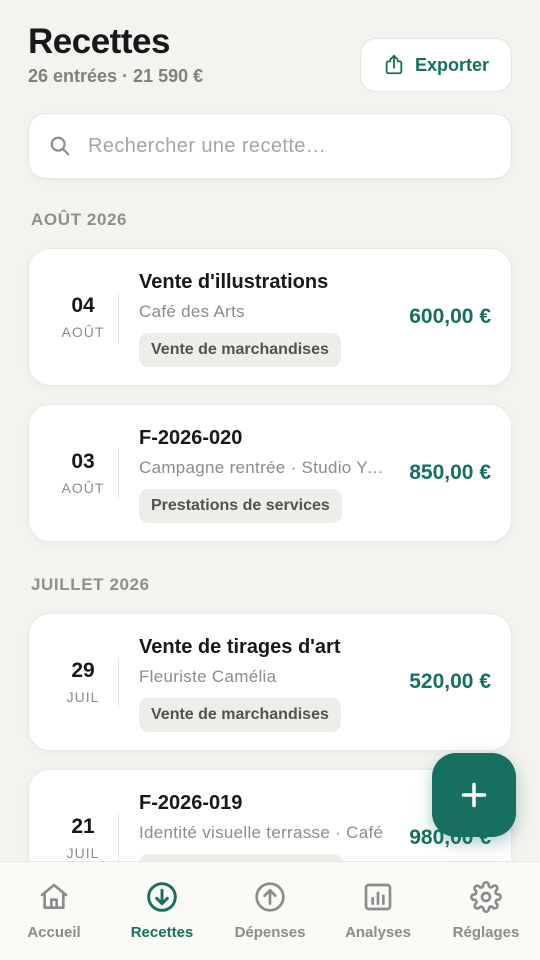 Image resolution: width=540 pixels, height=960 pixels. Describe the element at coordinates (378, 932) in the screenshot. I see `nav-label: Analyses` at that location.